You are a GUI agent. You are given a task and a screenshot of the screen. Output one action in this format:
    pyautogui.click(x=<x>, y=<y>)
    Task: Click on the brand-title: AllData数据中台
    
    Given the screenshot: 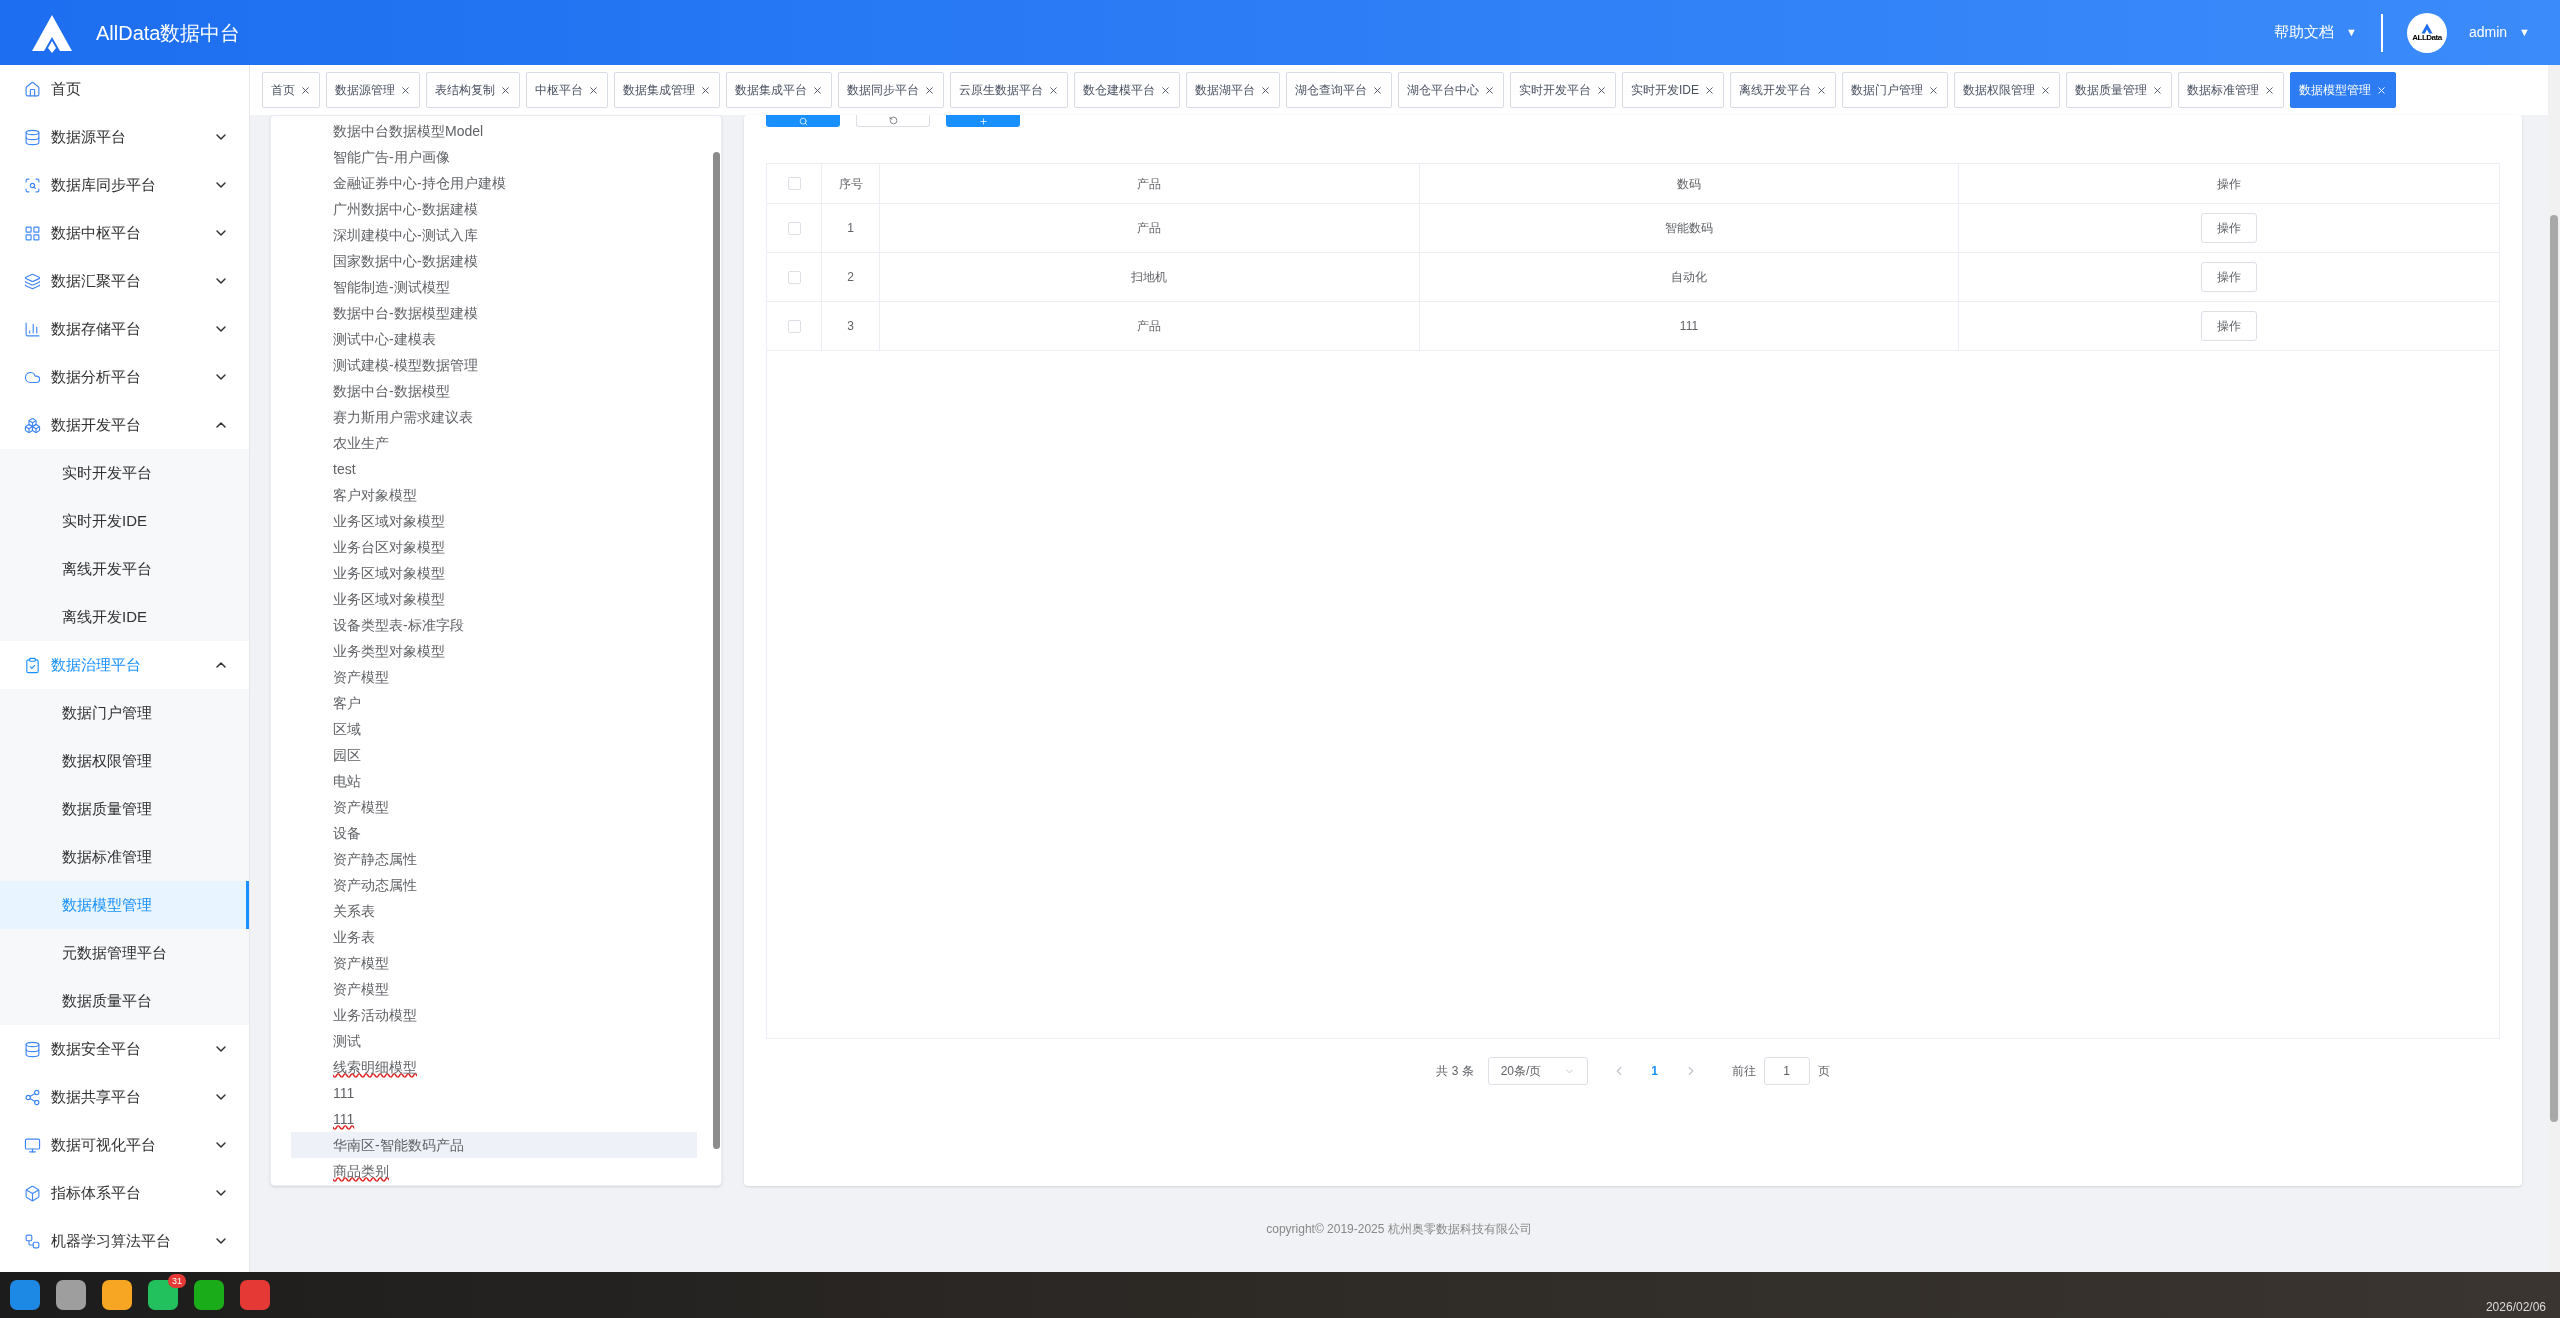 What is the action you would take?
    pyautogui.click(x=168, y=33)
    